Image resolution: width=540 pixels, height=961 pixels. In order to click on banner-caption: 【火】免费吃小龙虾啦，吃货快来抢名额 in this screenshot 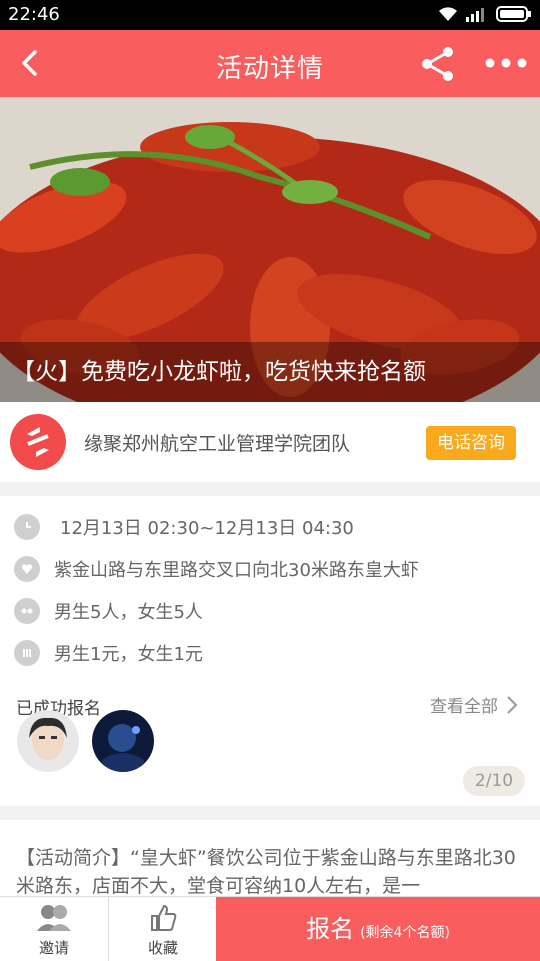, I will do `click(270, 372)`.